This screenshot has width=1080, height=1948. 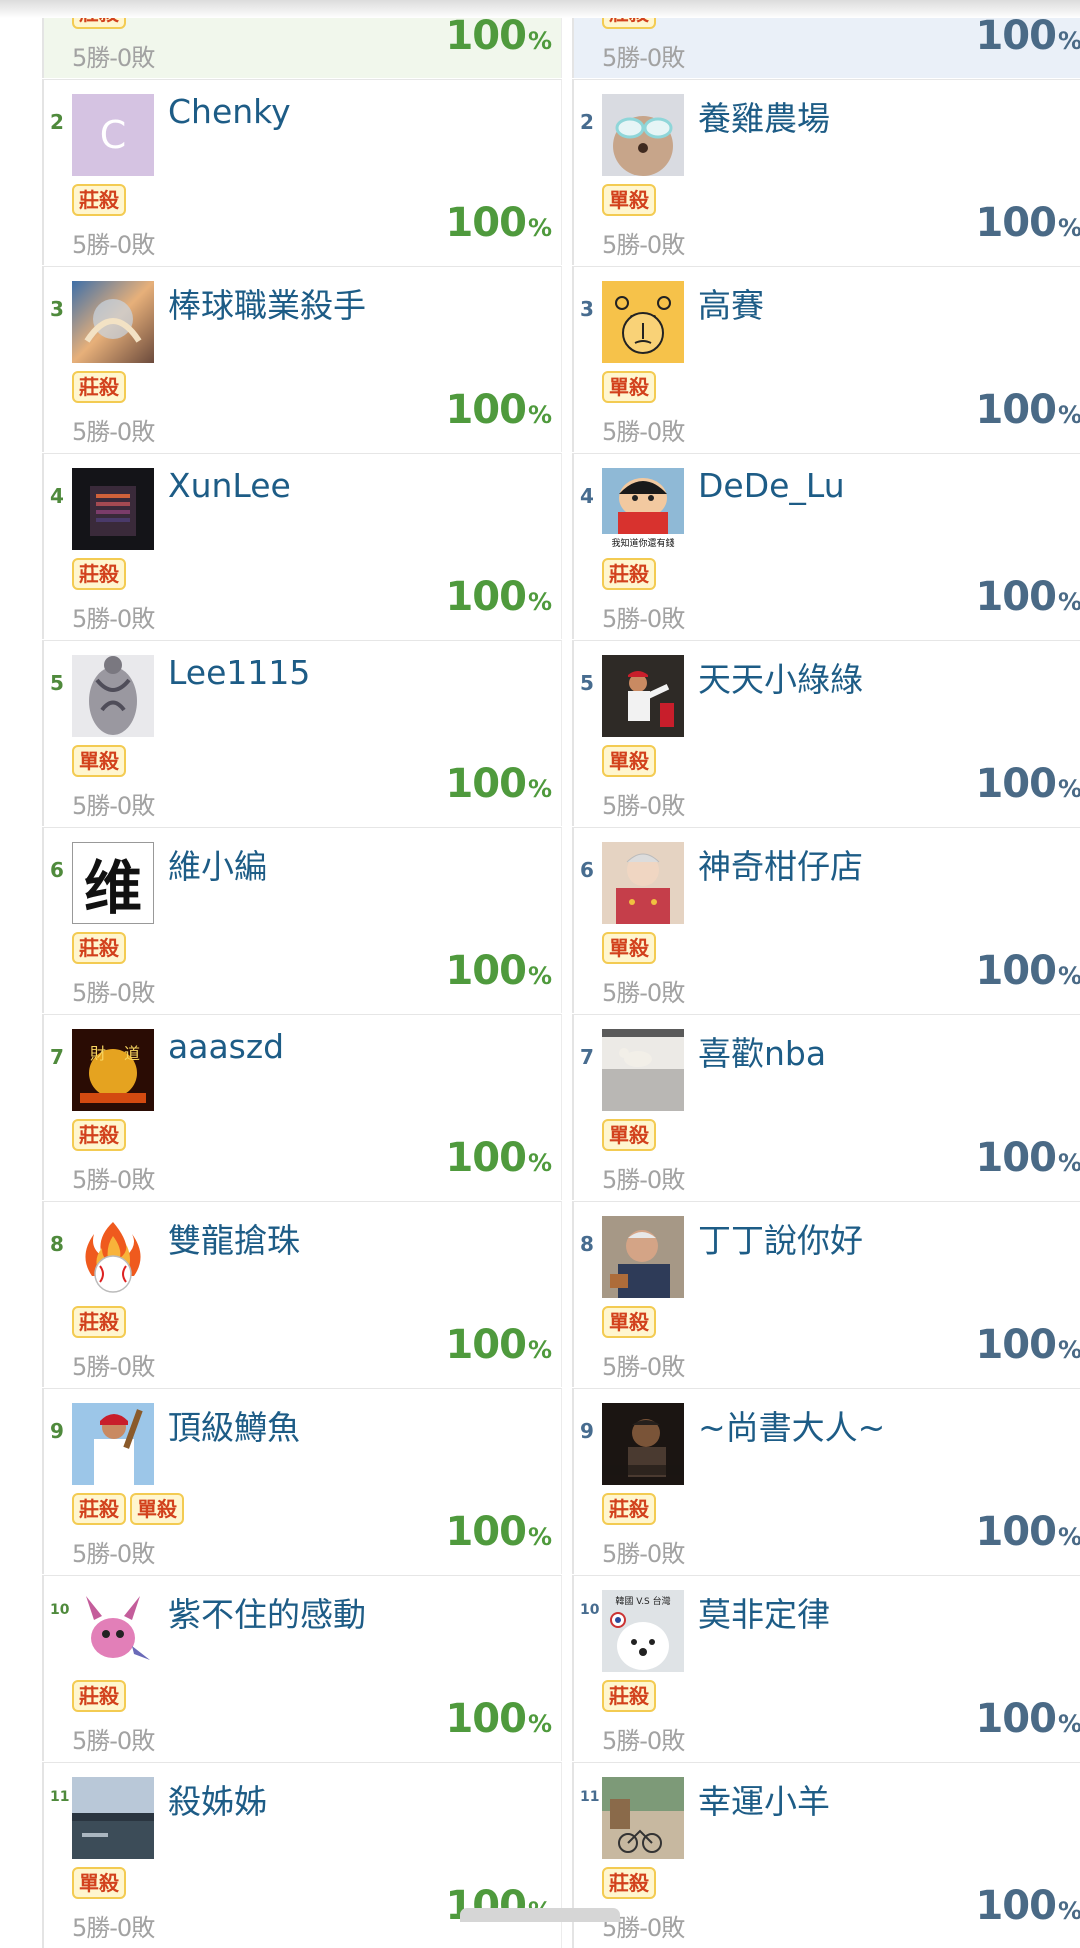 I want to click on tattoo-avatar, so click(x=113, y=696).